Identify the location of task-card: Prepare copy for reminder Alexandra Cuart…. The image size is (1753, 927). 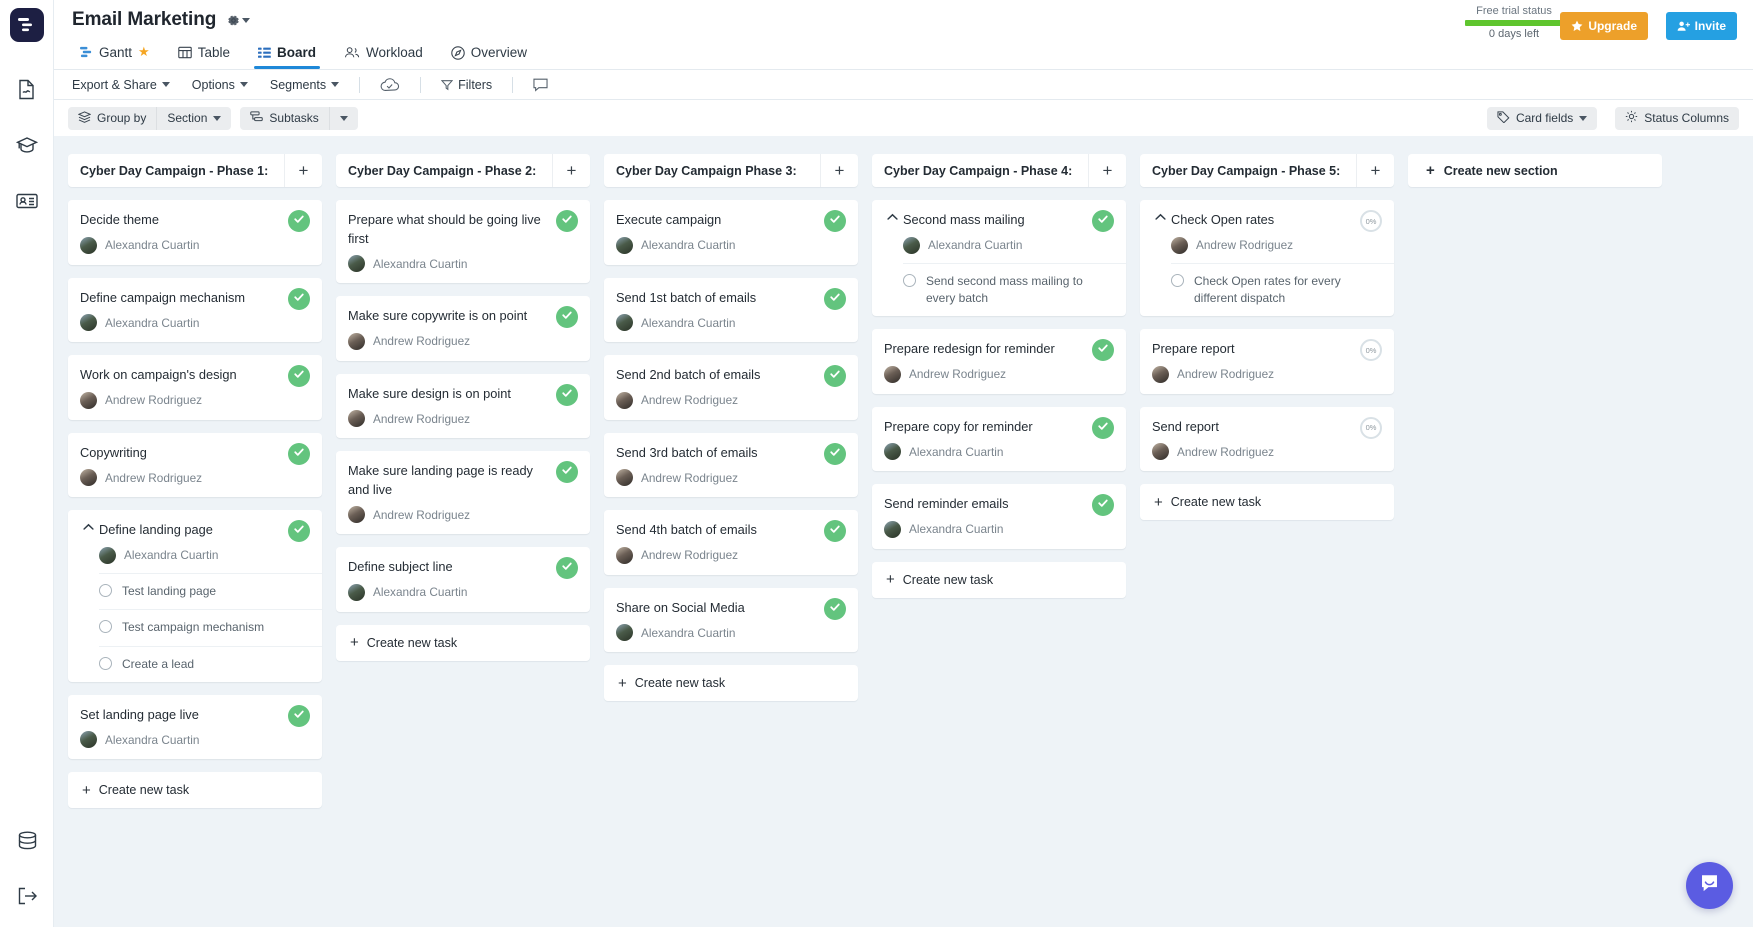
(999, 439).